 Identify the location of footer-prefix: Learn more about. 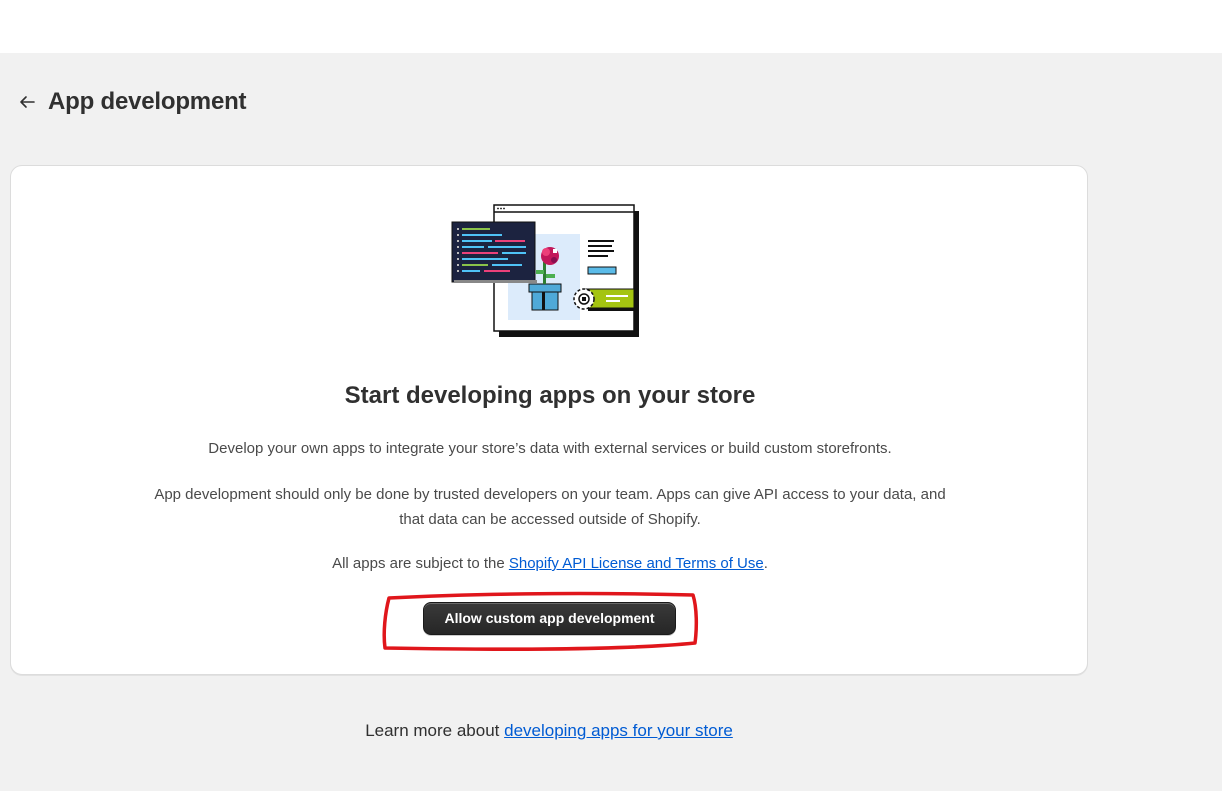
(435, 730).